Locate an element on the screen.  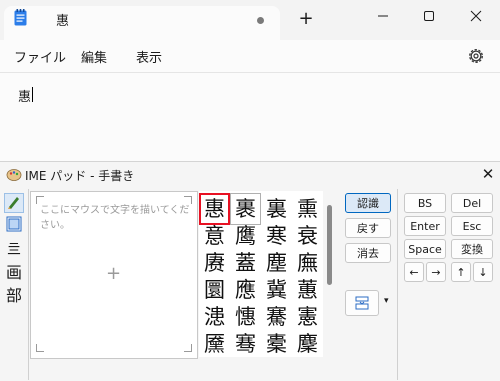
radical-icon: 部 is located at coordinates (14, 296).